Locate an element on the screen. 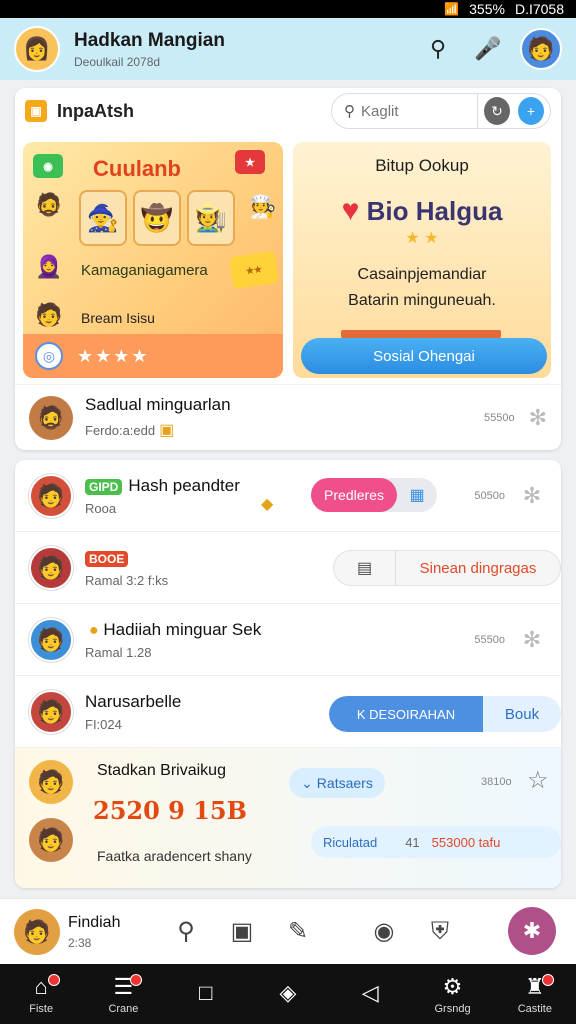 The width and height of the screenshot is (576, 1024). heart-icon: ♥ is located at coordinates (350, 210).